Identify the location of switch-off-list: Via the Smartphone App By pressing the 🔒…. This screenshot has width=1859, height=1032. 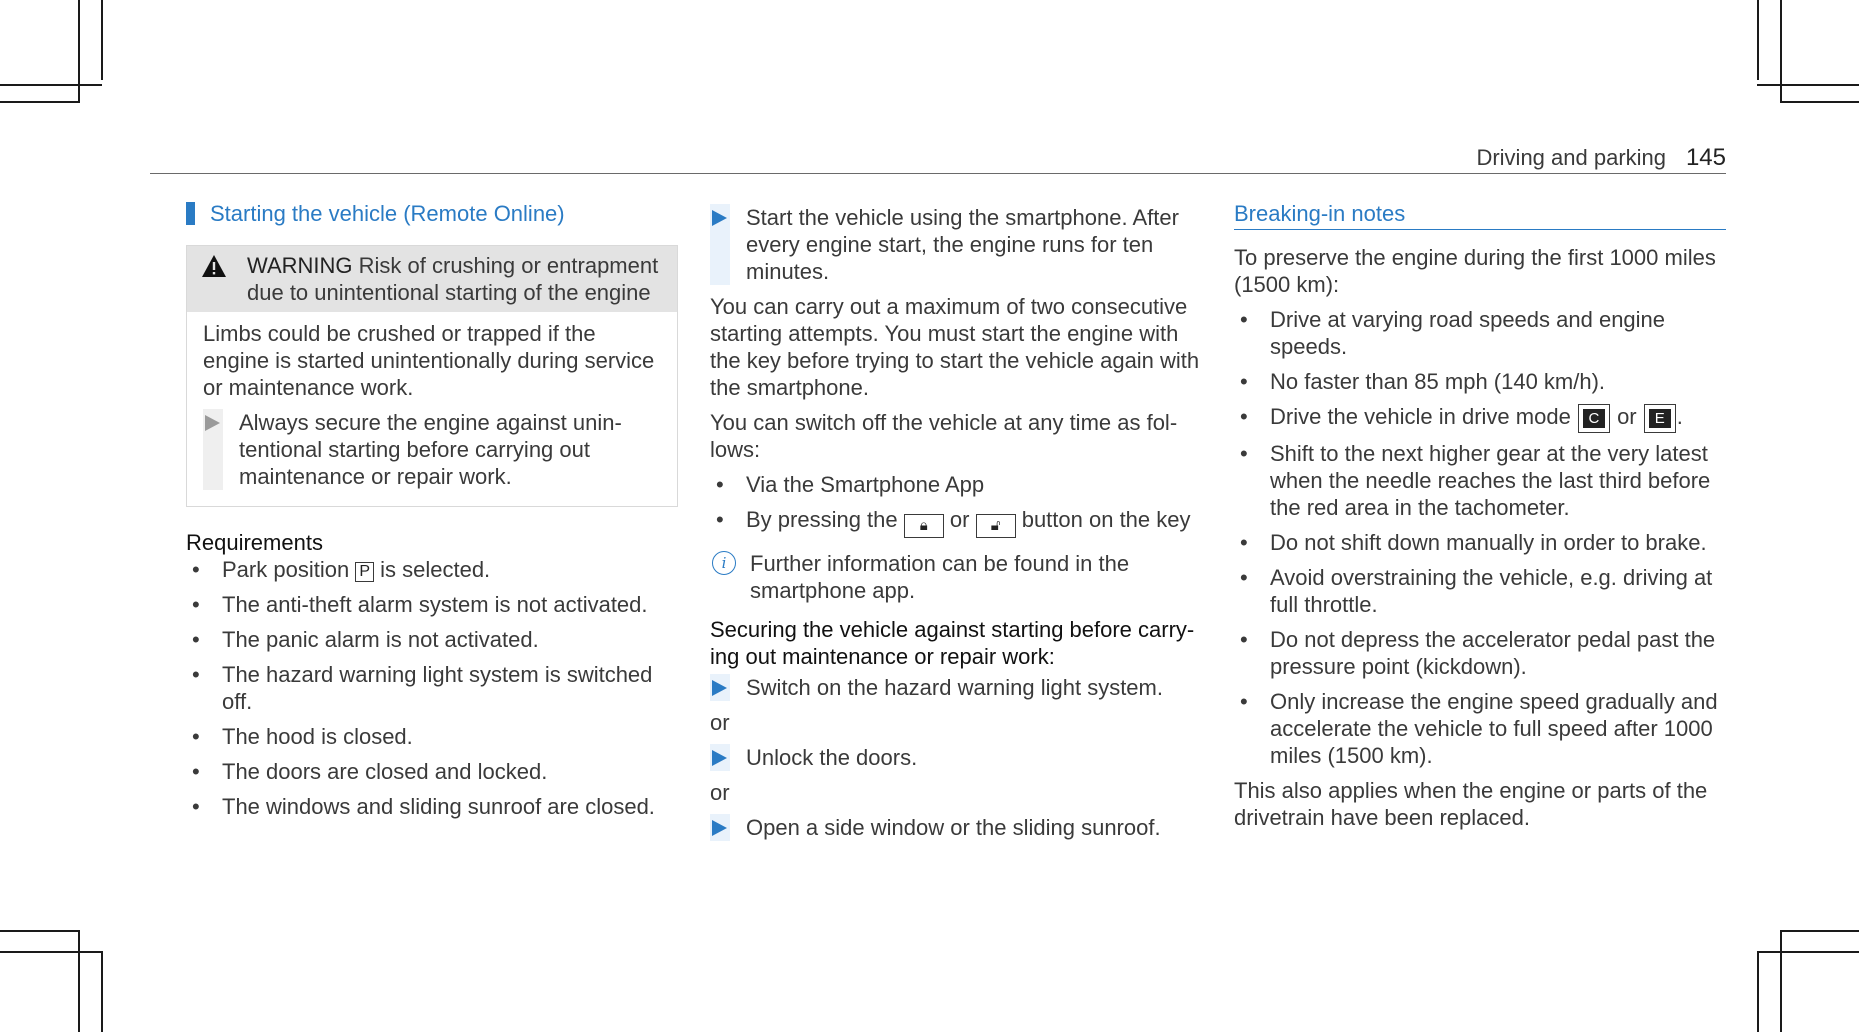
(956, 504).